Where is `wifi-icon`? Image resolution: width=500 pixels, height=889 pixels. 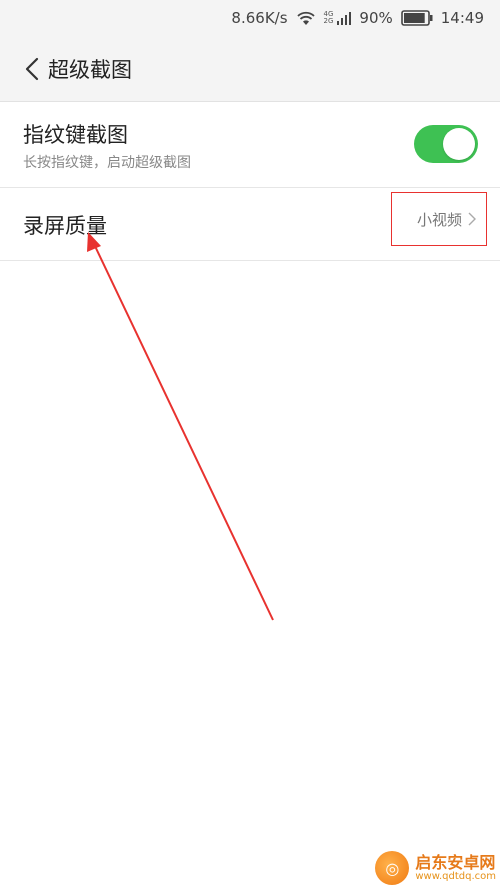 wifi-icon is located at coordinates (305, 18).